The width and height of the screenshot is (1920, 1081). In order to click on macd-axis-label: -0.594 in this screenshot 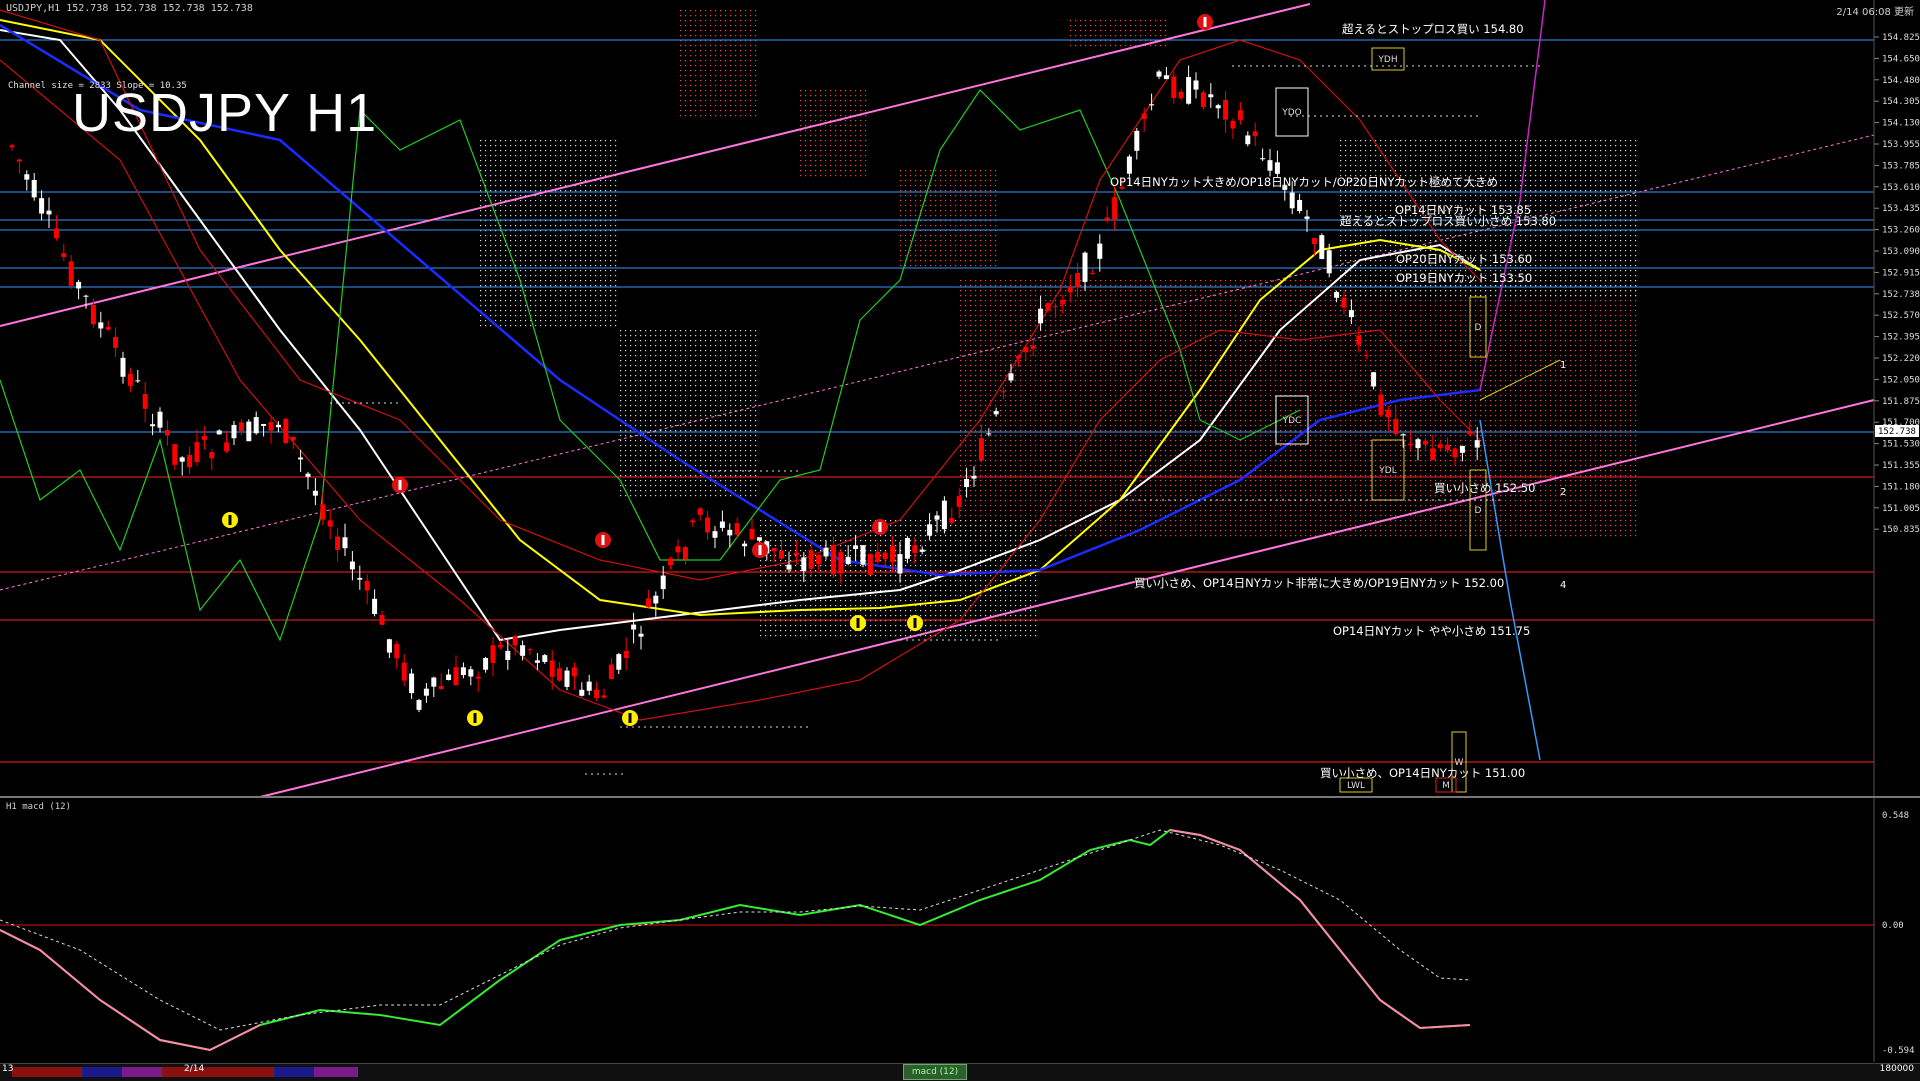, I will do `click(1898, 1051)`.